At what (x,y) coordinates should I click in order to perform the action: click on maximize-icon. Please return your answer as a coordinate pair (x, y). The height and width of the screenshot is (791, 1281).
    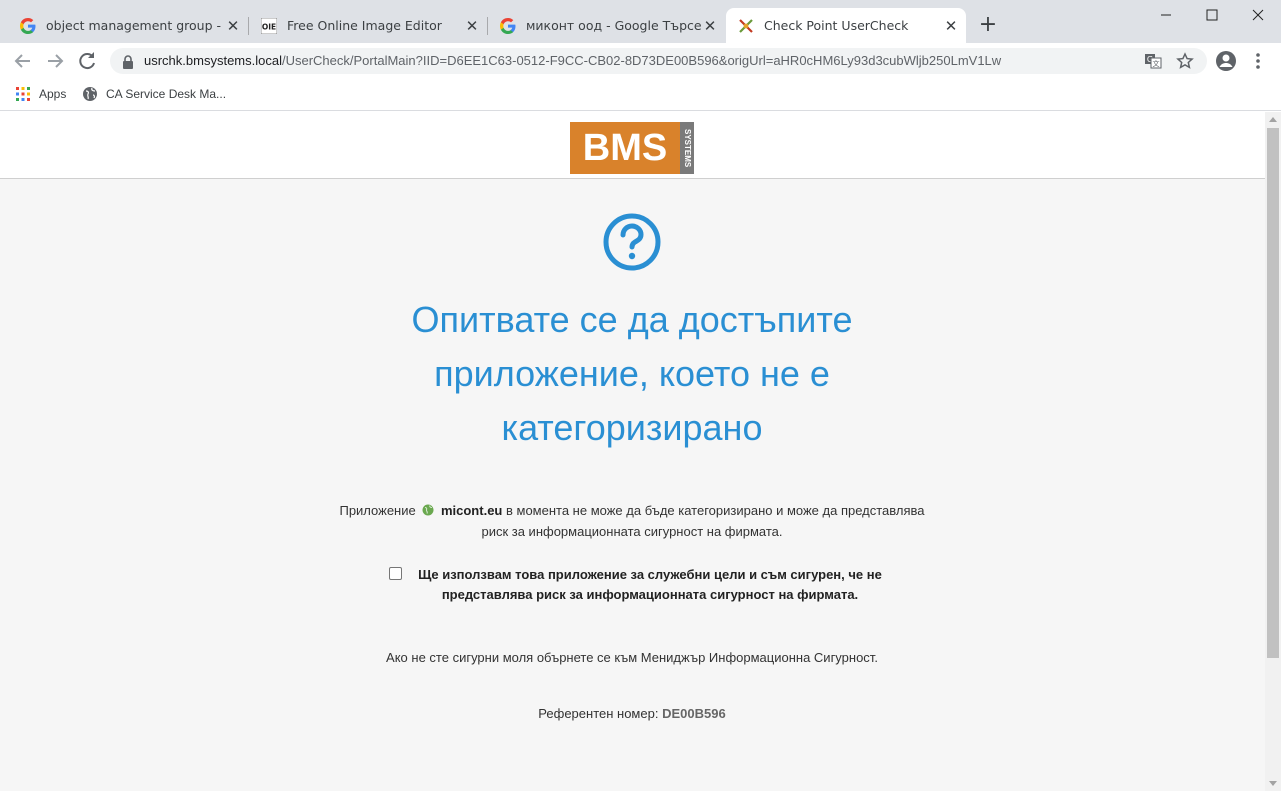
    Looking at the image, I should click on (1212, 15).